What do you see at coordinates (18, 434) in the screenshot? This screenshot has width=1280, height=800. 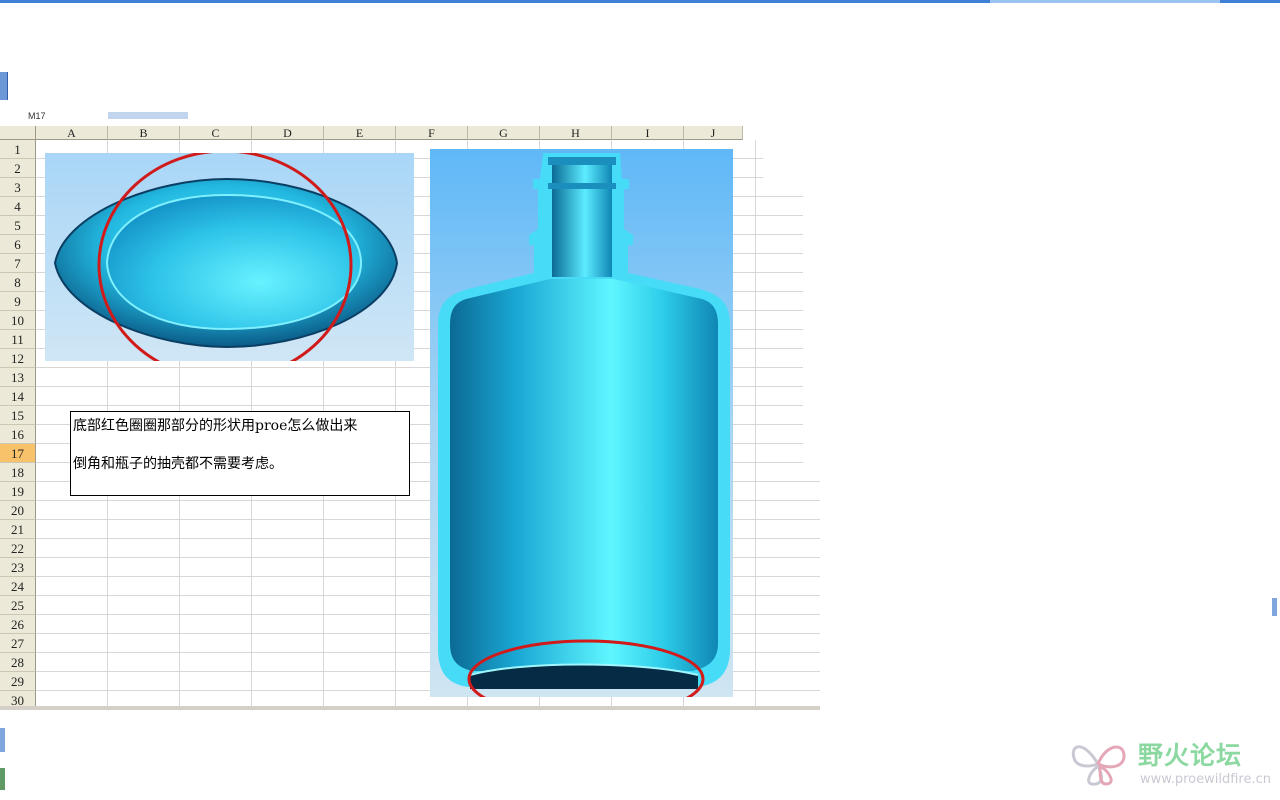 I see `row-header-16: 16` at bounding box center [18, 434].